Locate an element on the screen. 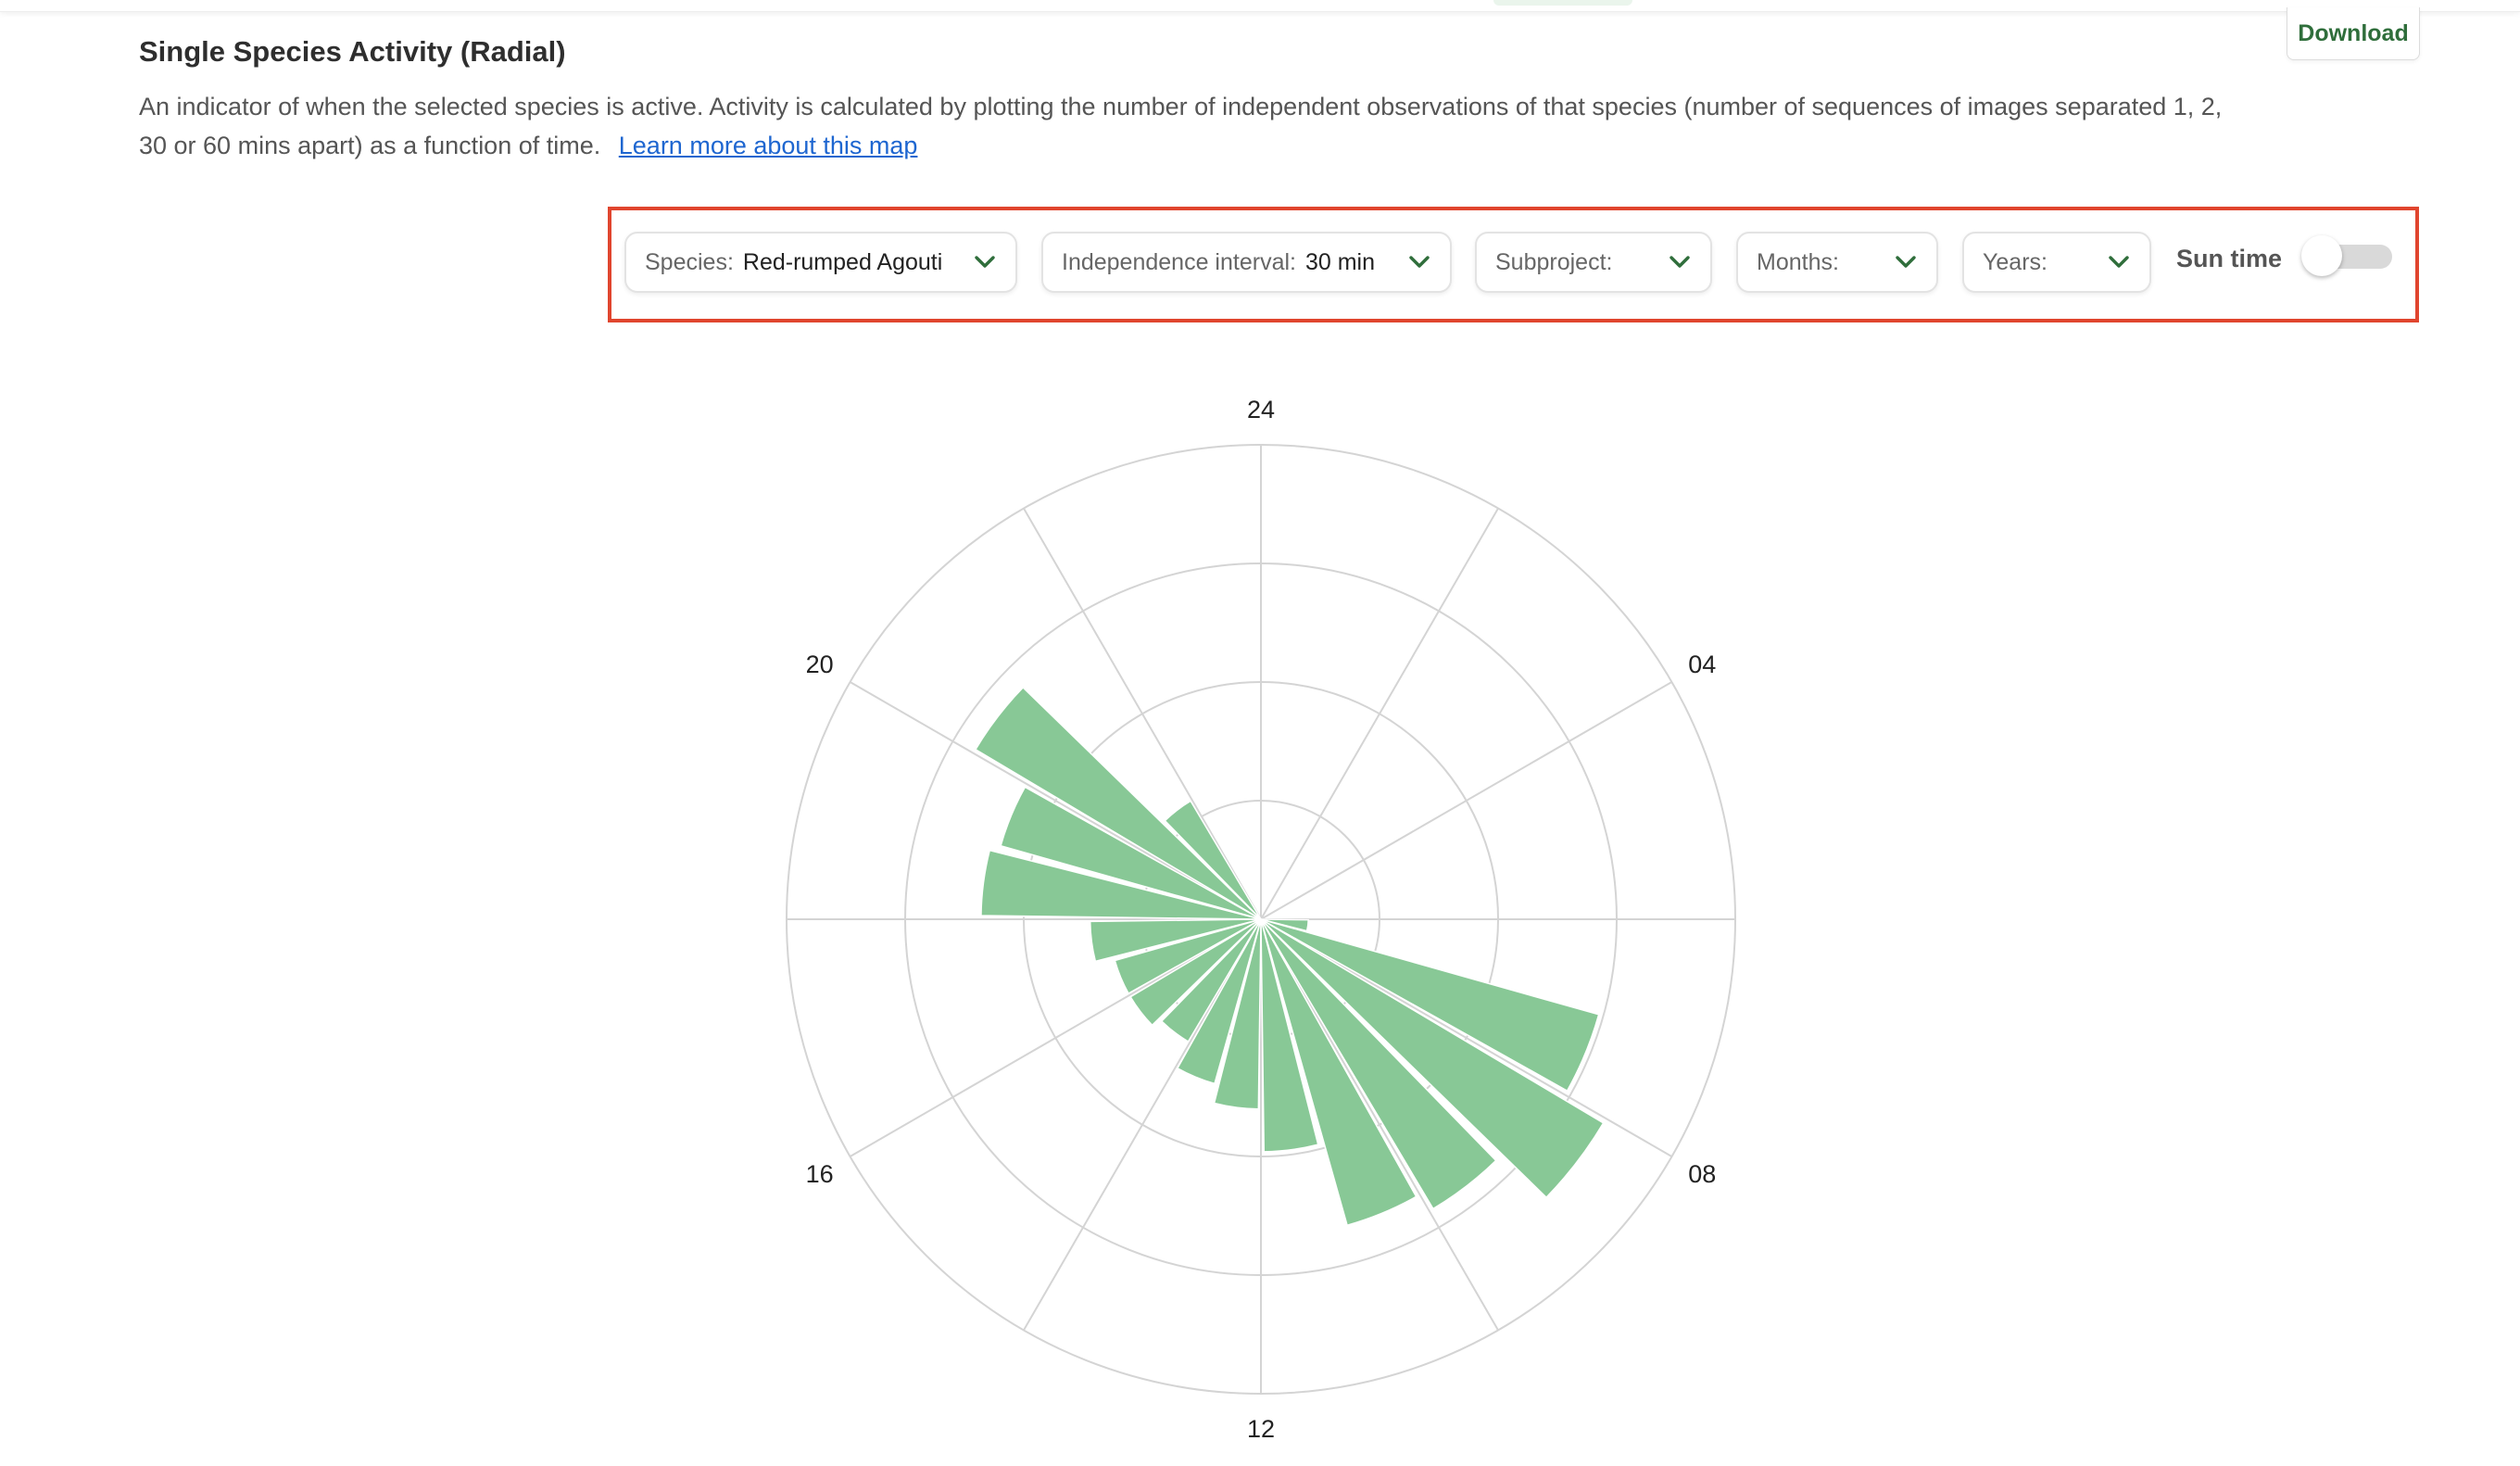 The height and width of the screenshot is (1466, 2520). hour-tick-label: 20 is located at coordinates (820, 664).